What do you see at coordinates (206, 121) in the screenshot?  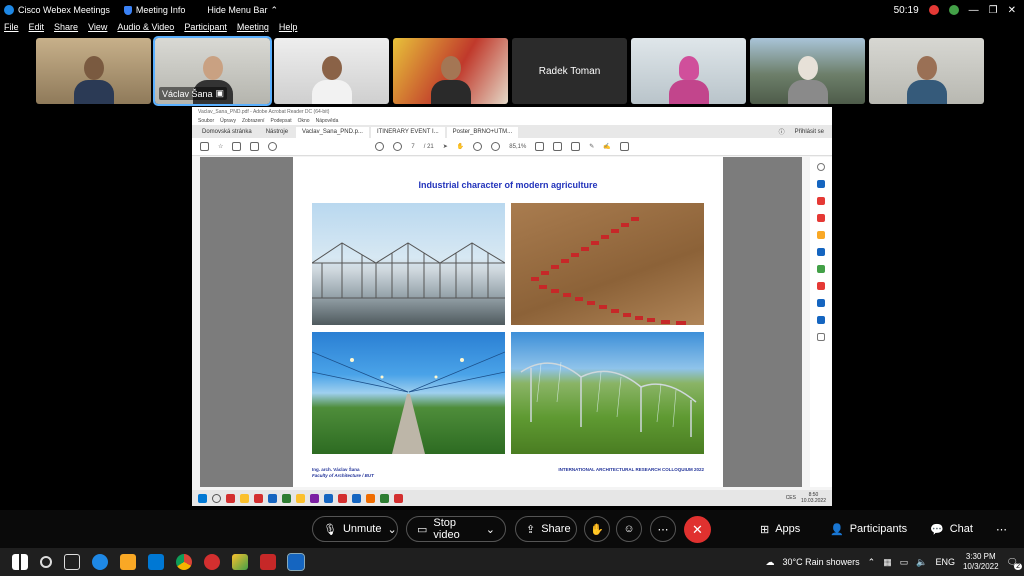 I see `acrobat-menu-item: Soubor` at bounding box center [206, 121].